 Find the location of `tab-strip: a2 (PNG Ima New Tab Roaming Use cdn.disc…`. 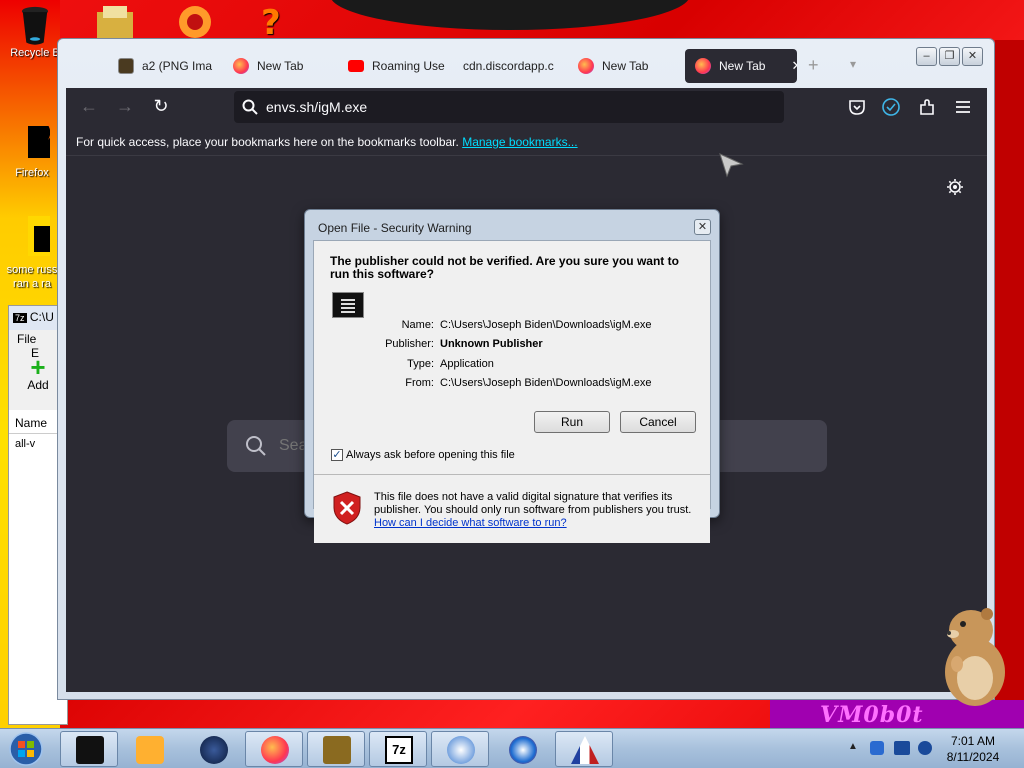

tab-strip: a2 (PNG Ima New Tab Roaming Use cdn.disc… is located at coordinates (523, 67).